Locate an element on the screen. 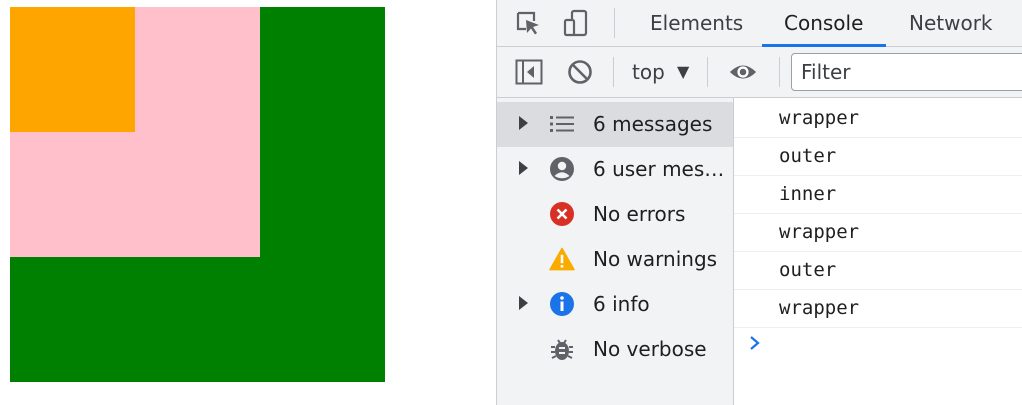 The width and height of the screenshot is (1022, 405). inner-box is located at coordinates (72, 69).